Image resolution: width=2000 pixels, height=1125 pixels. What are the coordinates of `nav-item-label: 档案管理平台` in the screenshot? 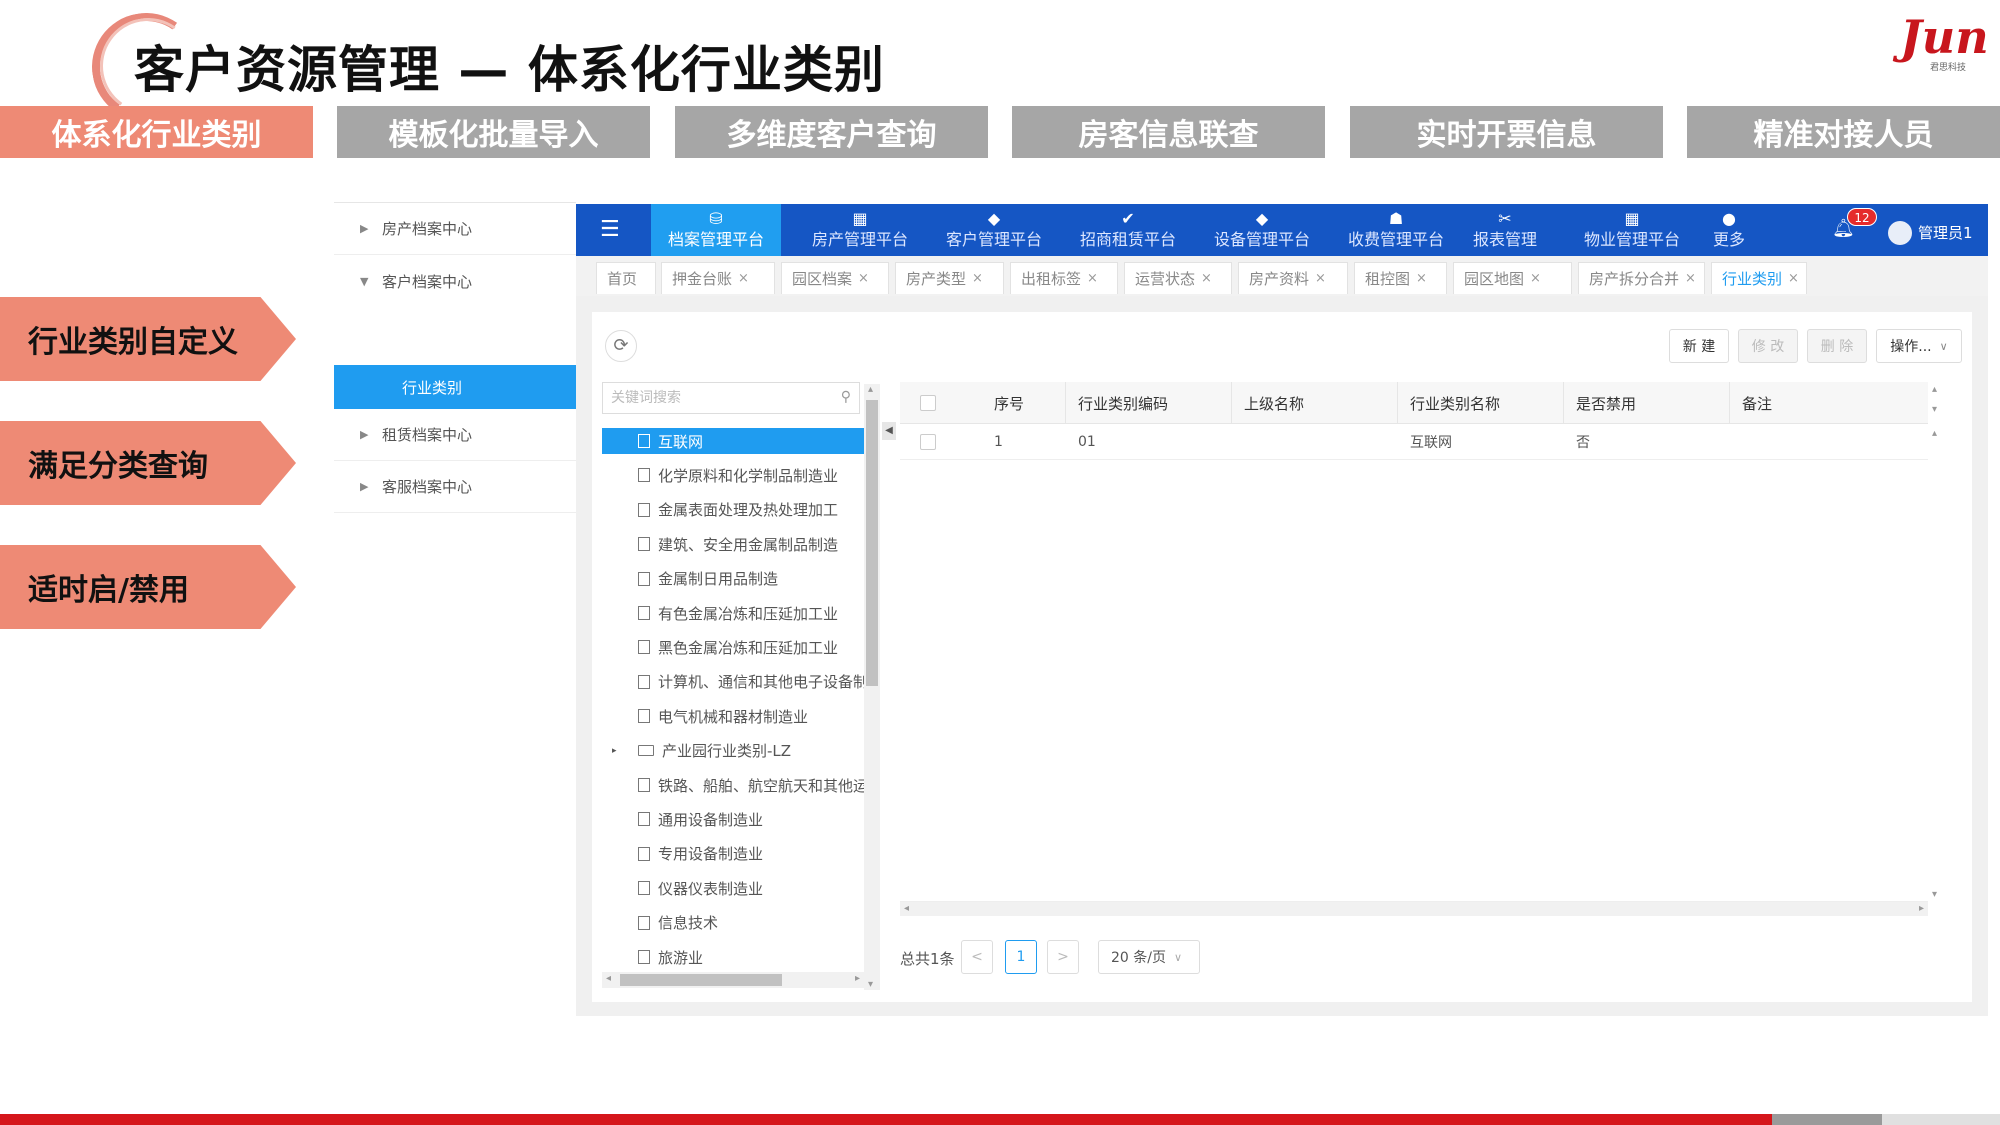 It's located at (715, 239).